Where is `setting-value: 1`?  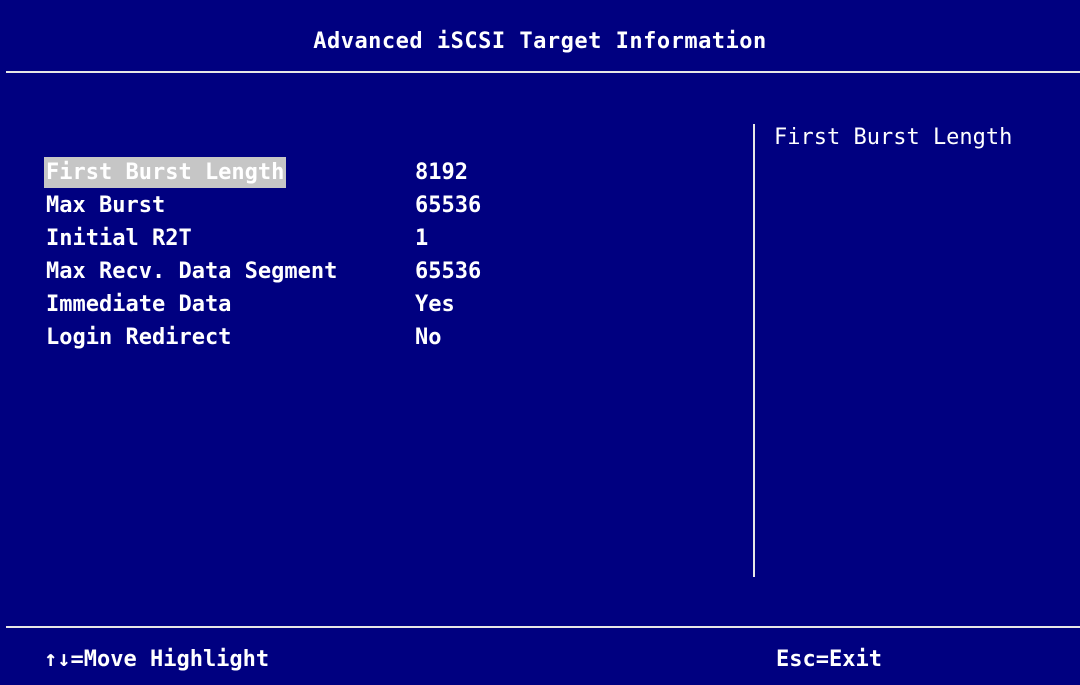 setting-value: 1 is located at coordinates (422, 238).